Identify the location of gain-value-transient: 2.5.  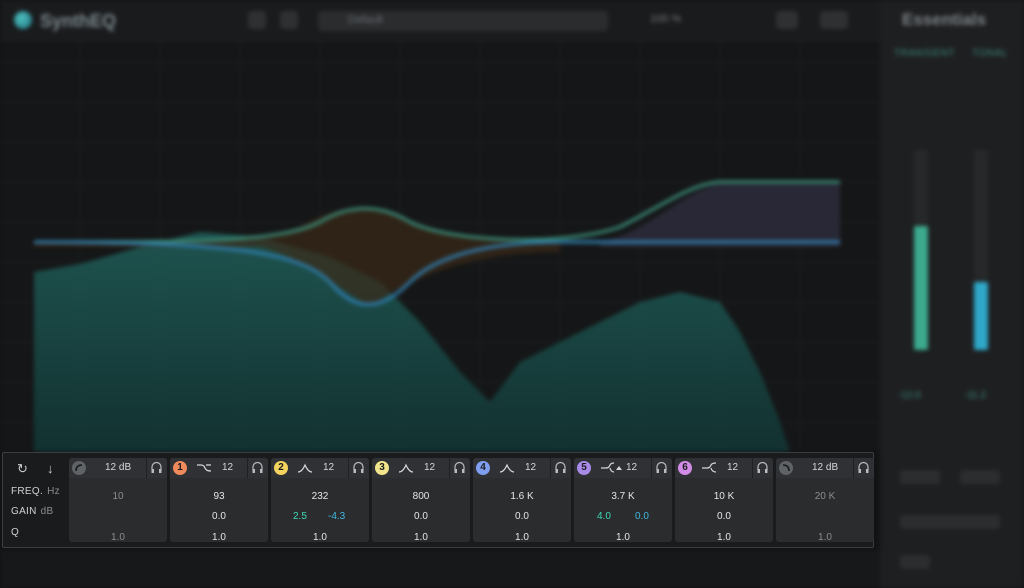
(300, 516).